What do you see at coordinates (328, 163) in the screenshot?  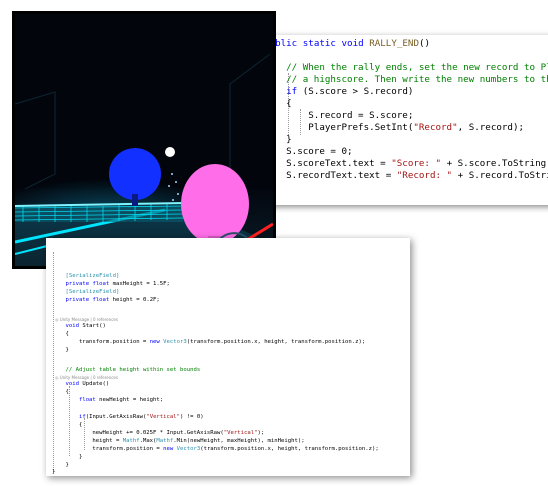 I see `code-token: S.scoreText.text =` at bounding box center [328, 163].